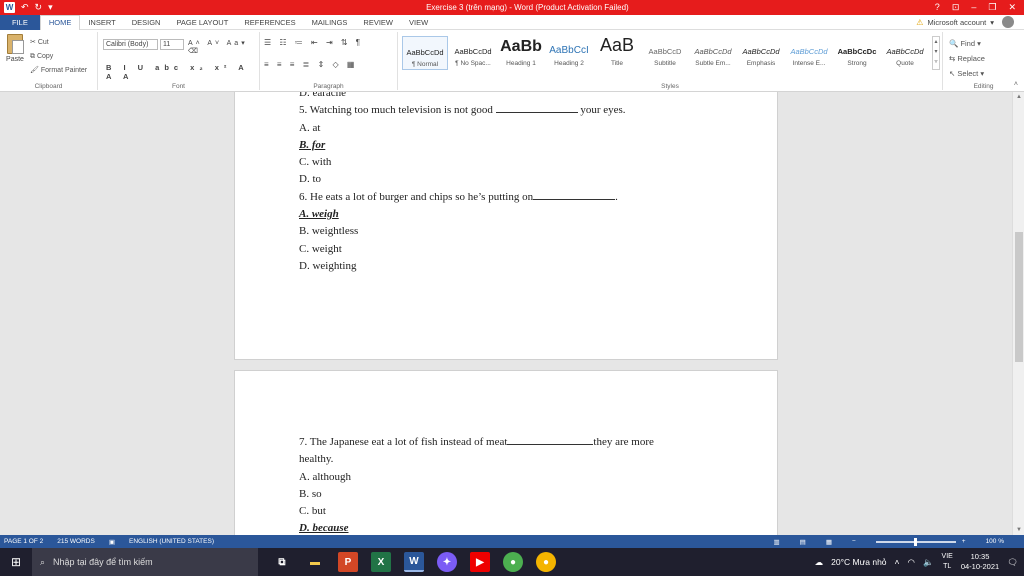  I want to click on language-status: ENGLISH (UNITED STATES), so click(171, 541).